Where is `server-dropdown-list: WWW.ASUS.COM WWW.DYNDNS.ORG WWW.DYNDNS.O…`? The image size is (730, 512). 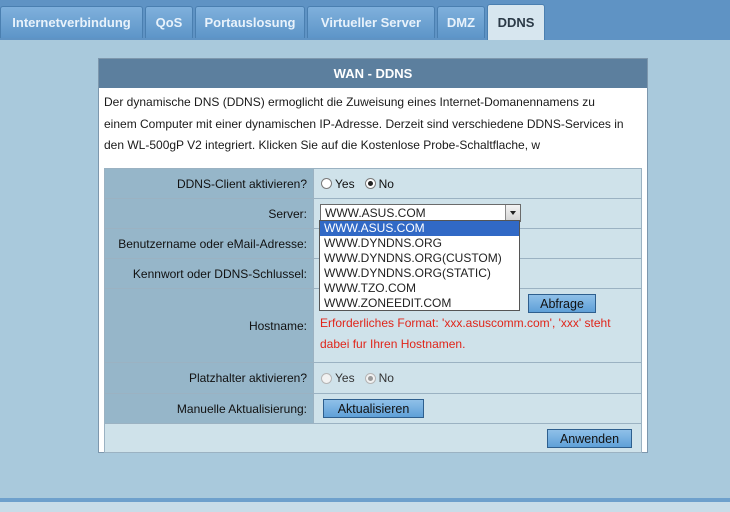
server-dropdown-list: WWW.ASUS.COM WWW.DYNDNS.ORG WWW.DYNDNS.O… is located at coordinates (419, 265).